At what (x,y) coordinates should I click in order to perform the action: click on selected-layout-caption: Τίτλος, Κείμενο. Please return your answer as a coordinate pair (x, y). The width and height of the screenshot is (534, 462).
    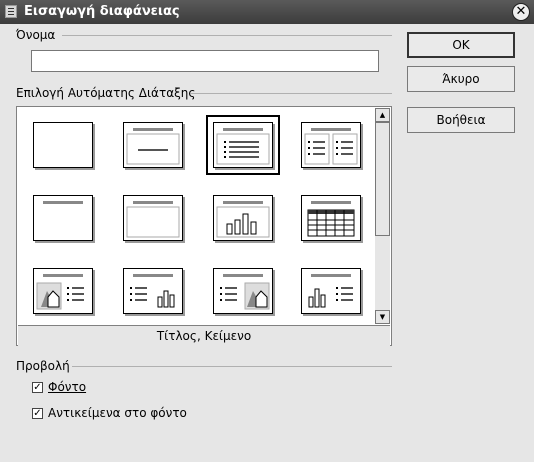
    Looking at the image, I should click on (204, 335).